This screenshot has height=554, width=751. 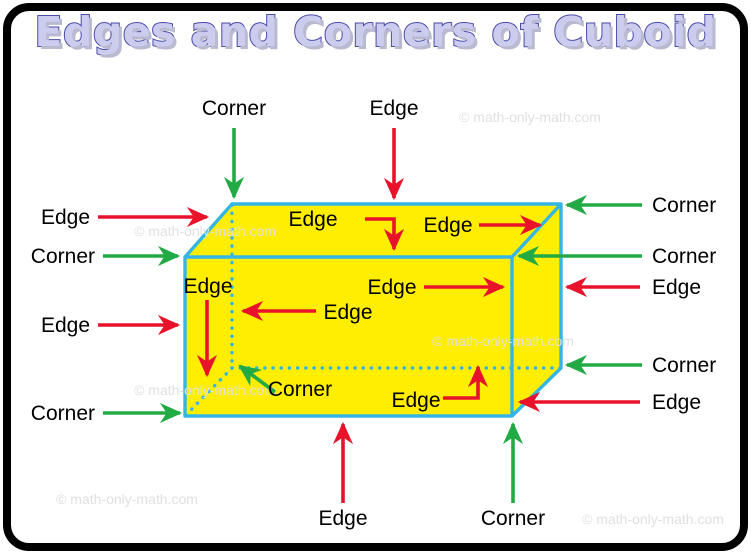 I want to click on label-right-corner-3: Corner, so click(x=684, y=365).